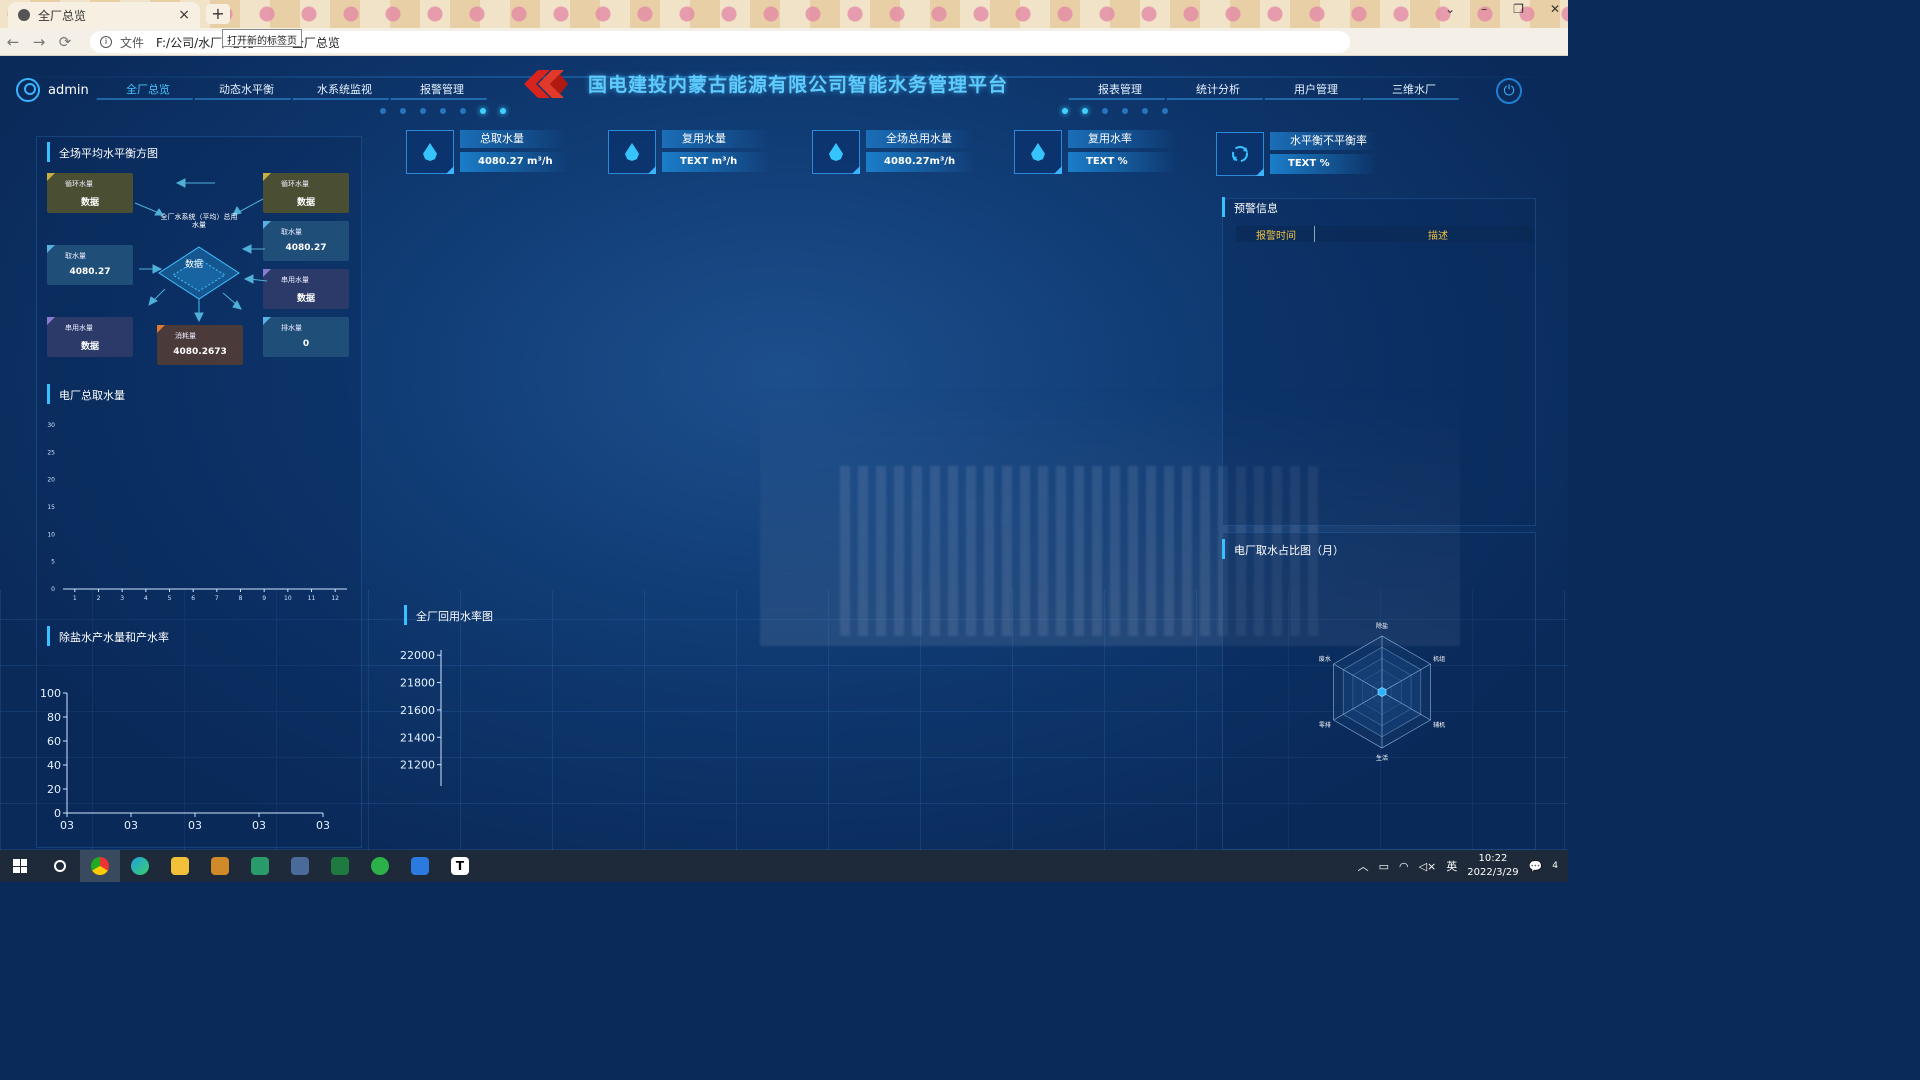  Describe the element at coordinates (62, 15) in the screenshot. I see `tab-title: 全厂总览` at that location.